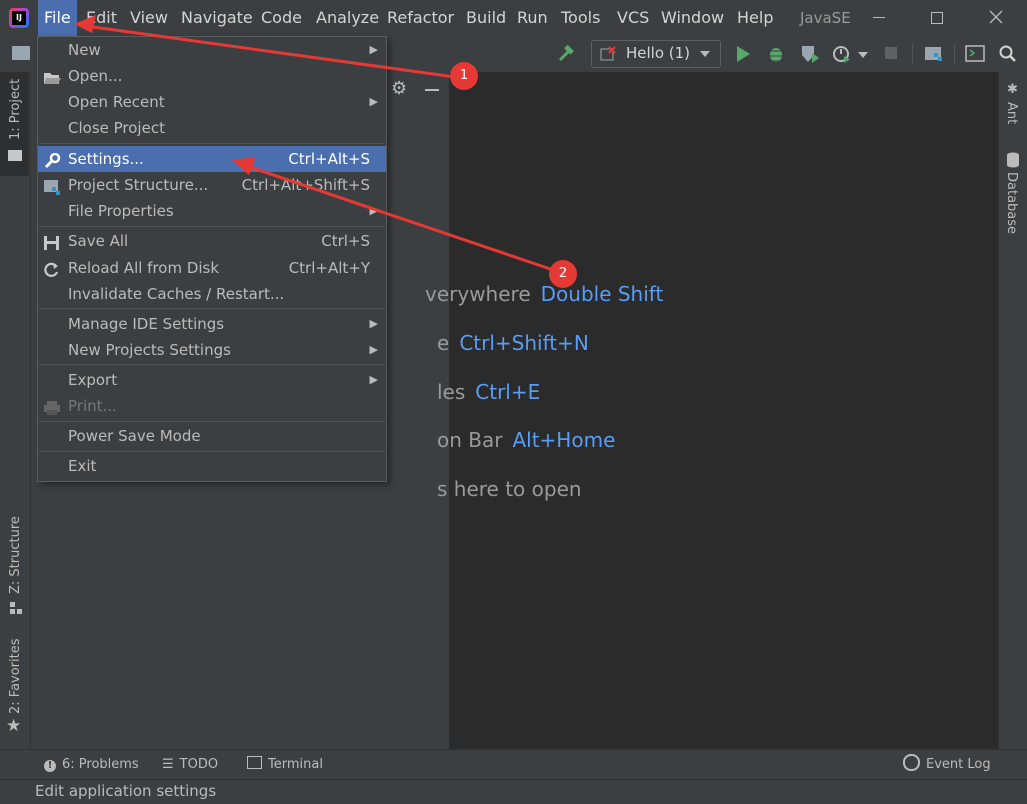 This screenshot has height=804, width=1027. Describe the element at coordinates (347, 18) in the screenshot. I see `menu-analyze: Analyze` at that location.